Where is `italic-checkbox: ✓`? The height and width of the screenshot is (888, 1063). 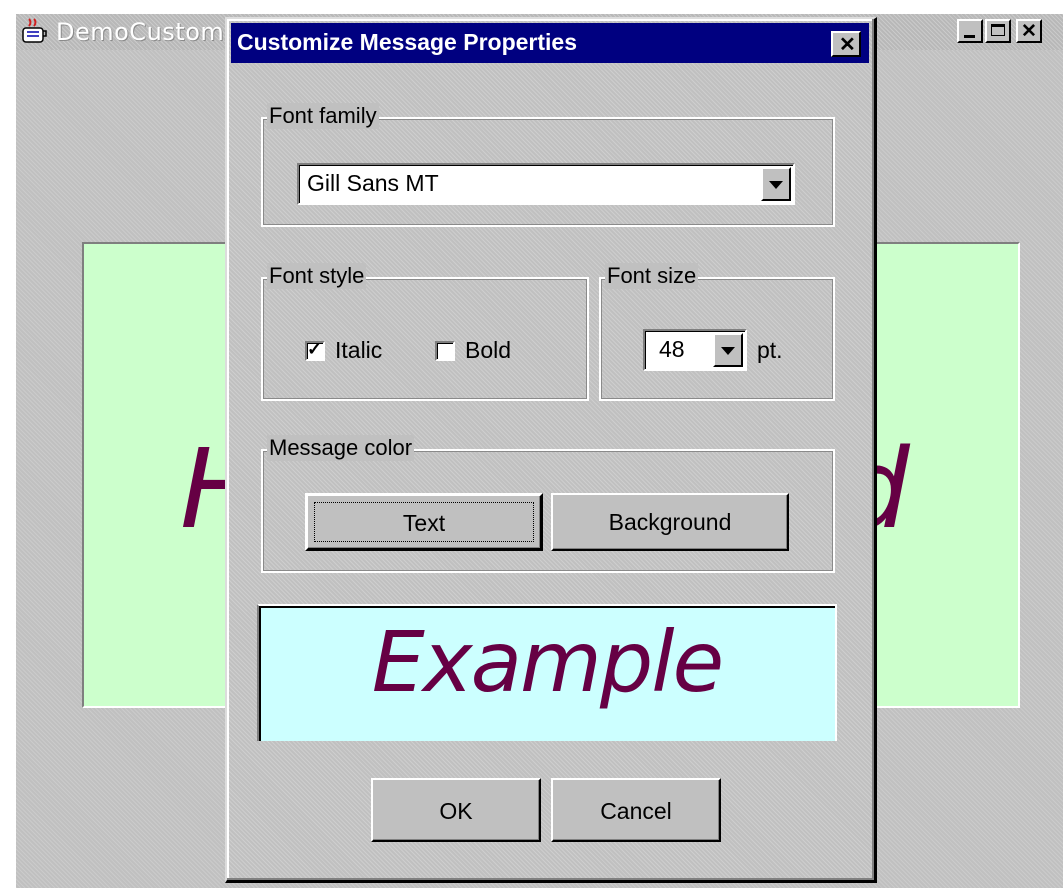 italic-checkbox: ✓ is located at coordinates (315, 350).